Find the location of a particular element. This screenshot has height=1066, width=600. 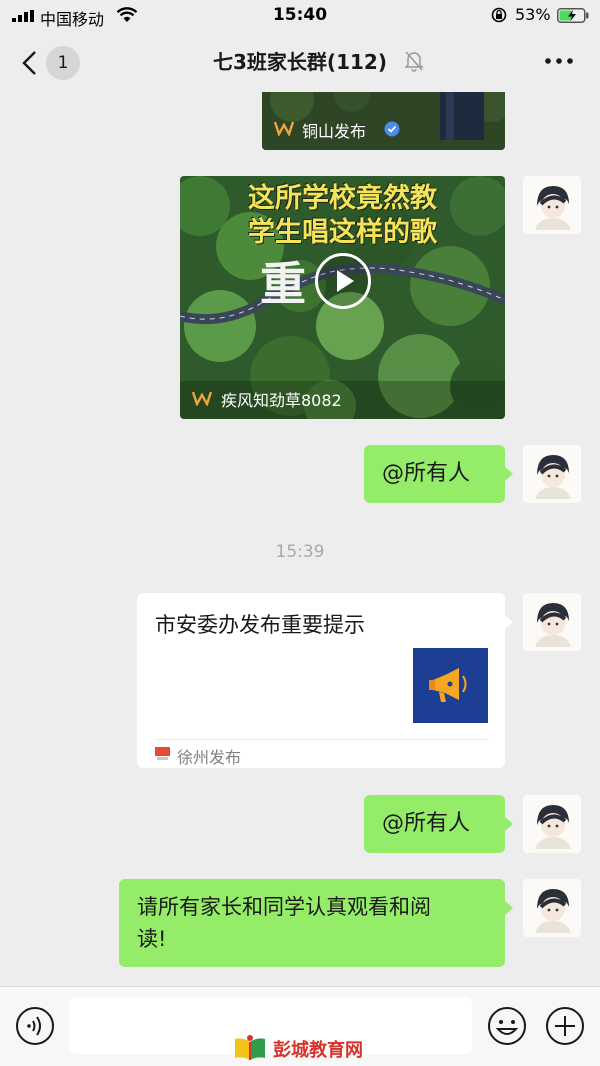

channels-video-card-partial: 铜山发布 is located at coordinates (383, 121).